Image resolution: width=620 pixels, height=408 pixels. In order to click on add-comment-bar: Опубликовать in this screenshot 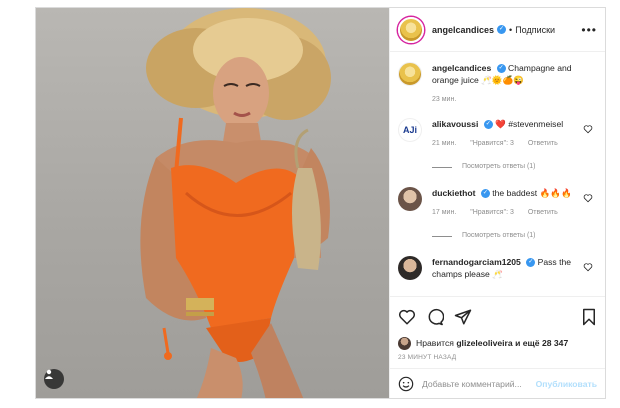, I will do `click(497, 383)`.